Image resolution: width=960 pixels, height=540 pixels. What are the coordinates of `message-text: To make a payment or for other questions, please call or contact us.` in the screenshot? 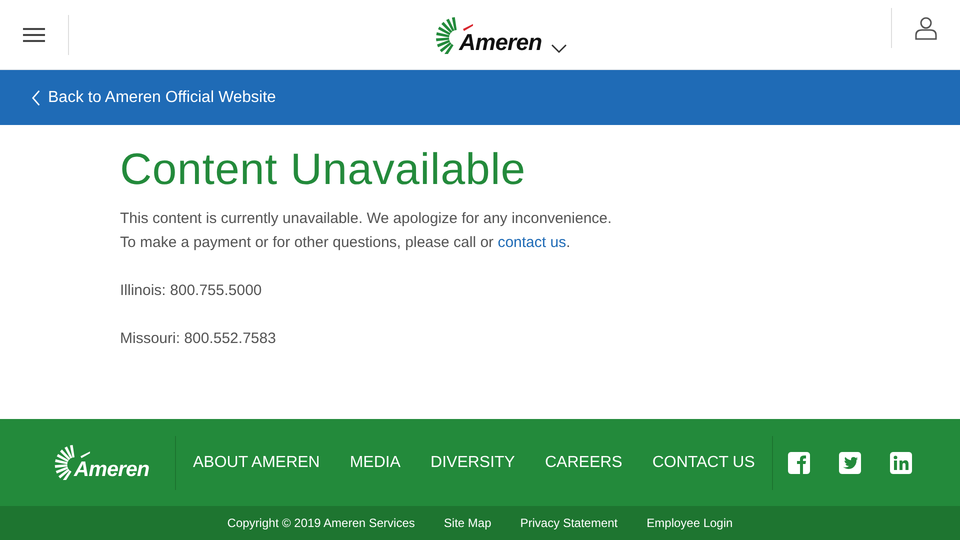 It's located at (346, 243).